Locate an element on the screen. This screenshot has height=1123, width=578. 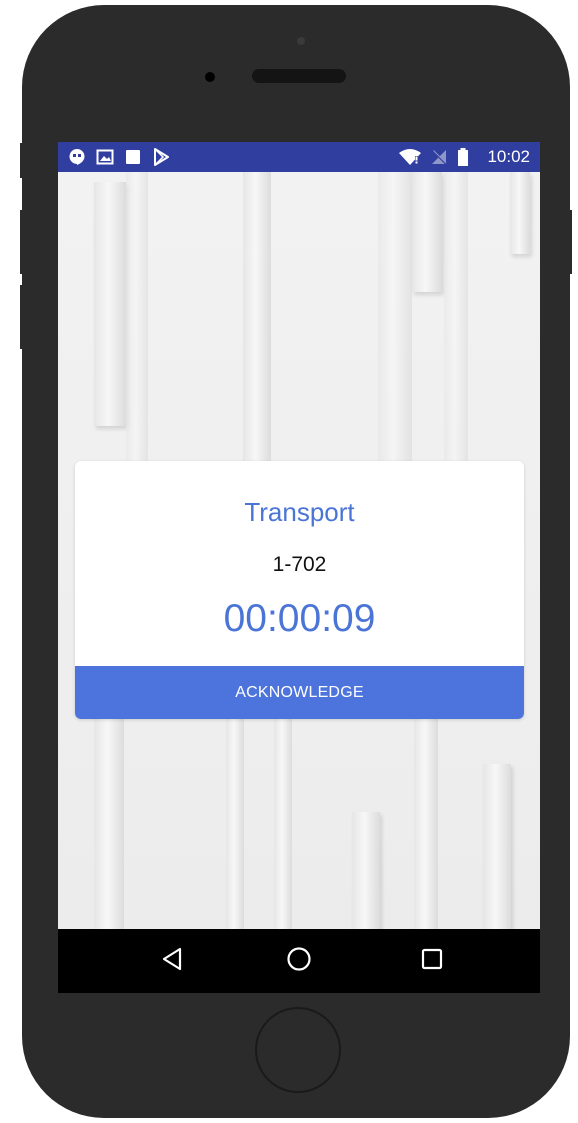
back-button is located at coordinates (172, 961).